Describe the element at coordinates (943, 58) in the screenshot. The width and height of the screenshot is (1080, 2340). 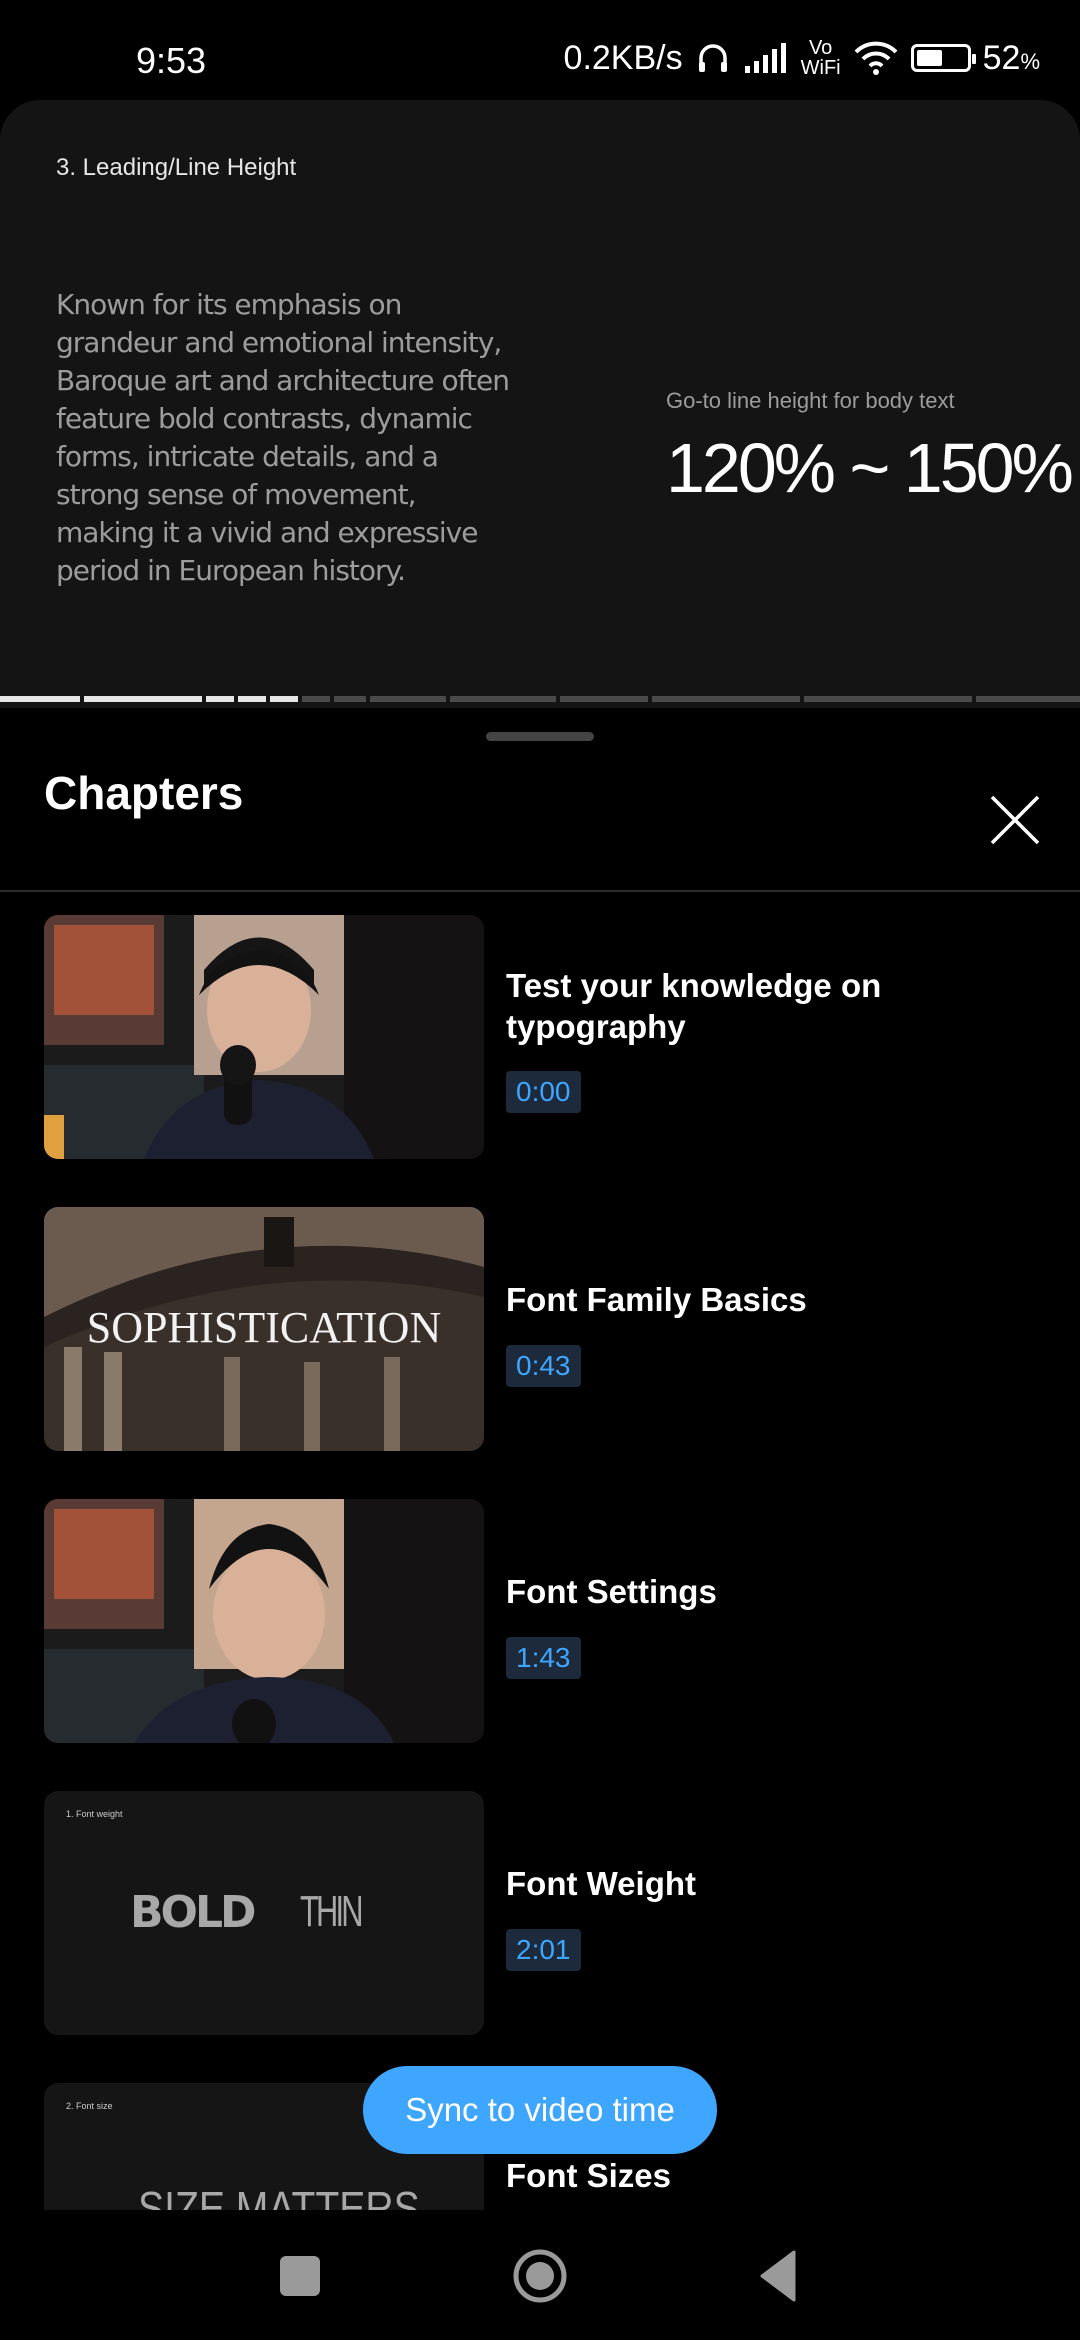
I see `battery-icon` at that location.